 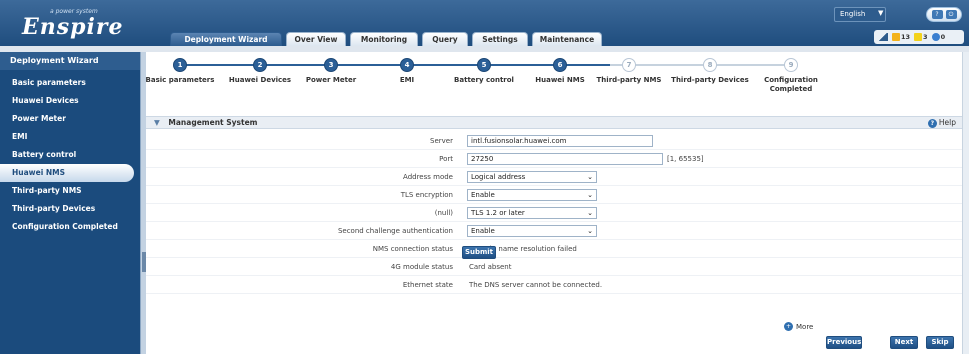 I want to click on server-label: Server, so click(x=441, y=141).